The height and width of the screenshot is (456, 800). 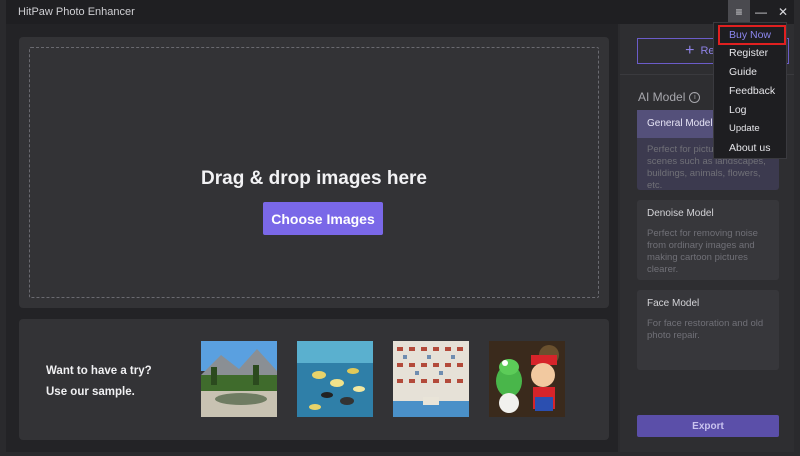 What do you see at coordinates (690, 50) in the screenshot?
I see `plus-icon: +` at bounding box center [690, 50].